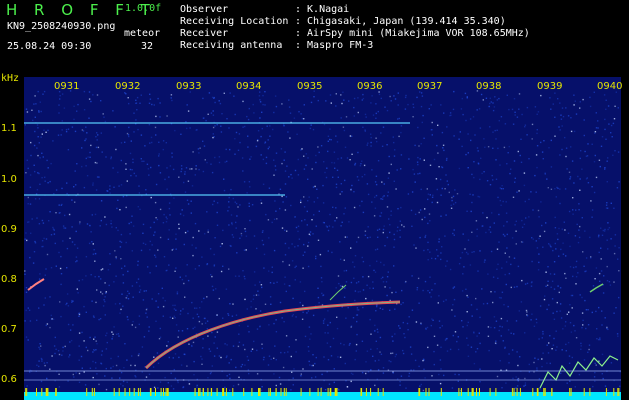 Image resolution: width=629 pixels, height=400 pixels. What do you see at coordinates (370, 86) in the screenshot?
I see `x-tick: 0936` at bounding box center [370, 86].